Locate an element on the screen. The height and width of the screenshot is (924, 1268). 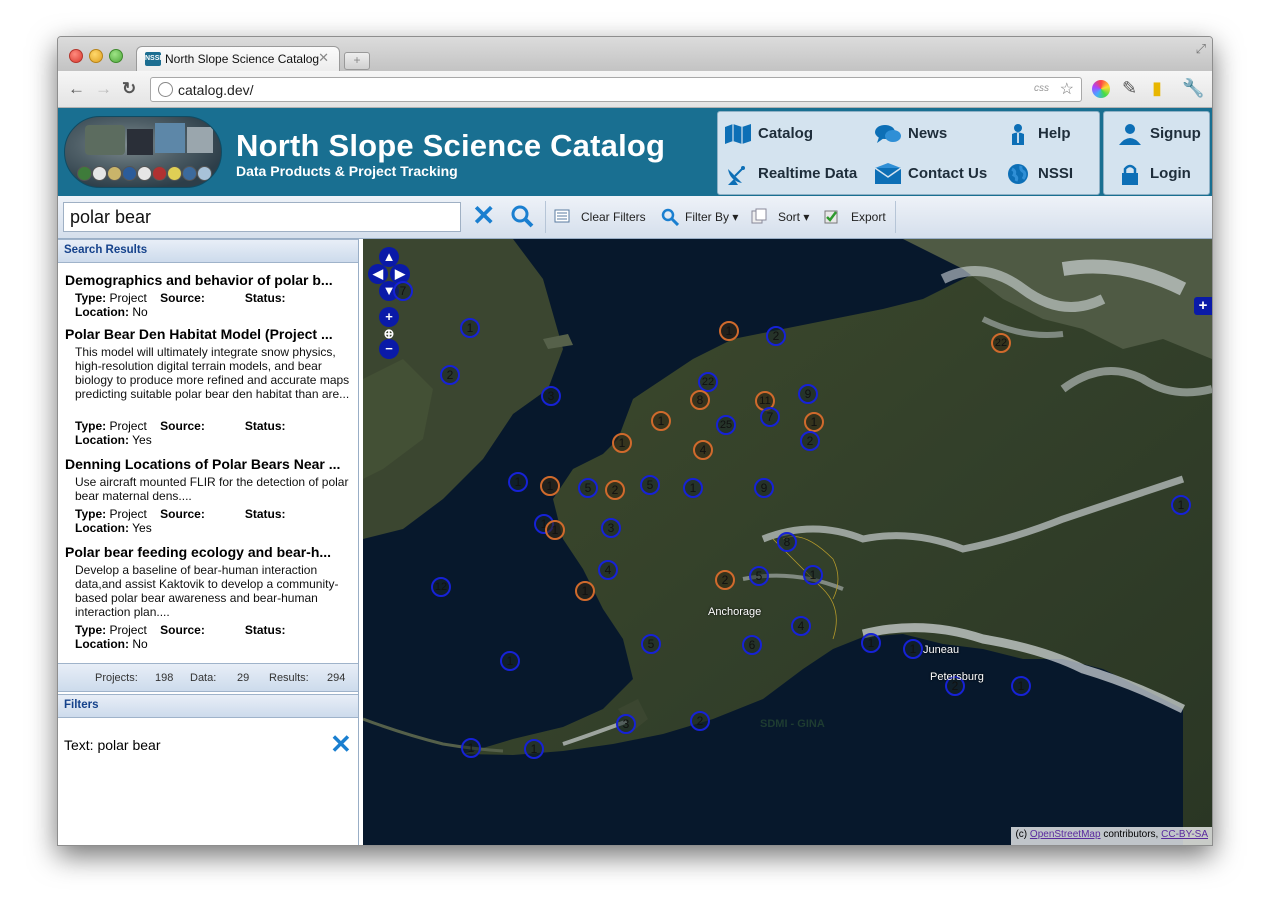
map-cluster-marker: 6 is located at coordinates (752, 645).